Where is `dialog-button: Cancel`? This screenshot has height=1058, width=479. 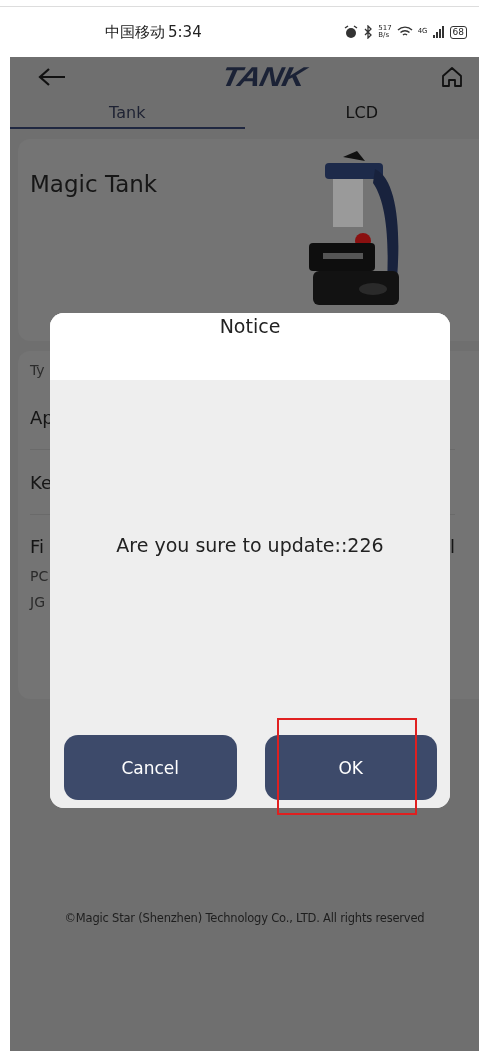 dialog-button: Cancel is located at coordinates (150, 767).